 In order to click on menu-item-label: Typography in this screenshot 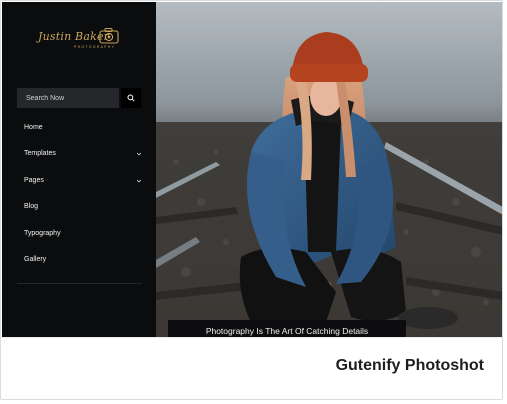, I will do `click(42, 233)`.